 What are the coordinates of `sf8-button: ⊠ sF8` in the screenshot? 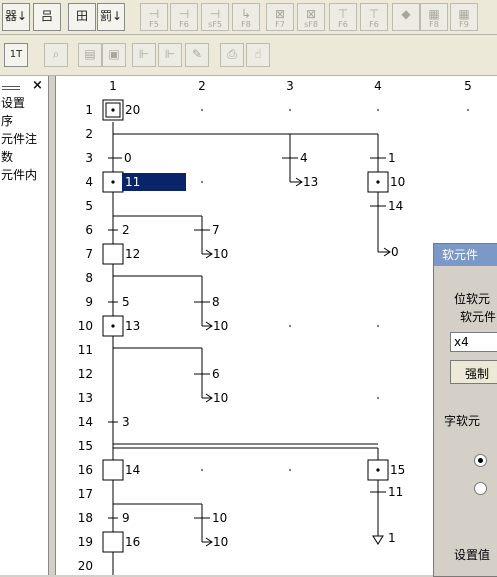 It's located at (311, 17).